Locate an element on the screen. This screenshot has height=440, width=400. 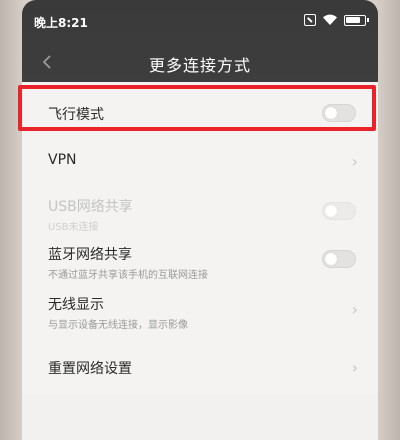
usb-tethering-toggle is located at coordinates (339, 211).